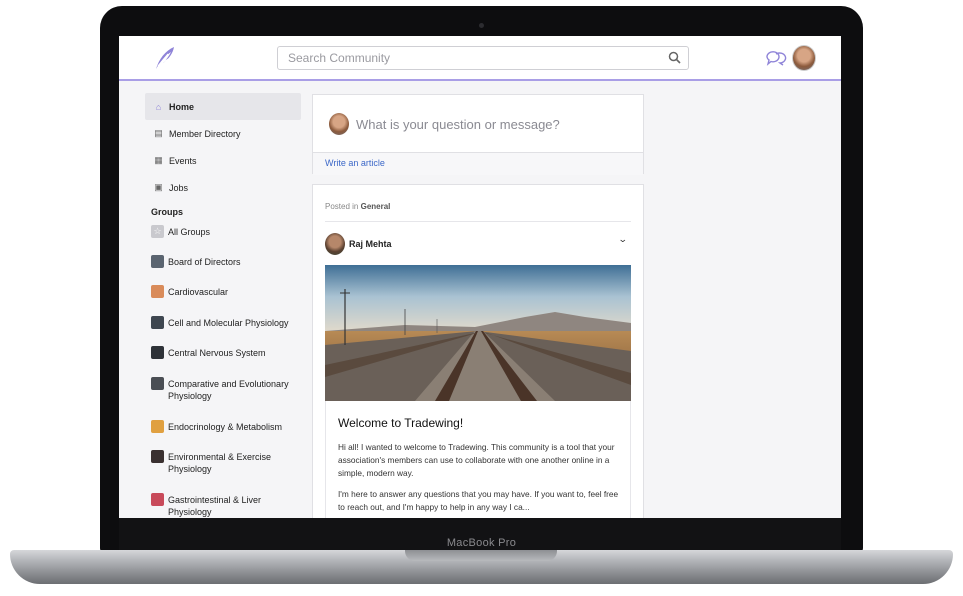 This screenshot has width=963, height=596. What do you see at coordinates (674, 60) in the screenshot?
I see `search-icon` at bounding box center [674, 60].